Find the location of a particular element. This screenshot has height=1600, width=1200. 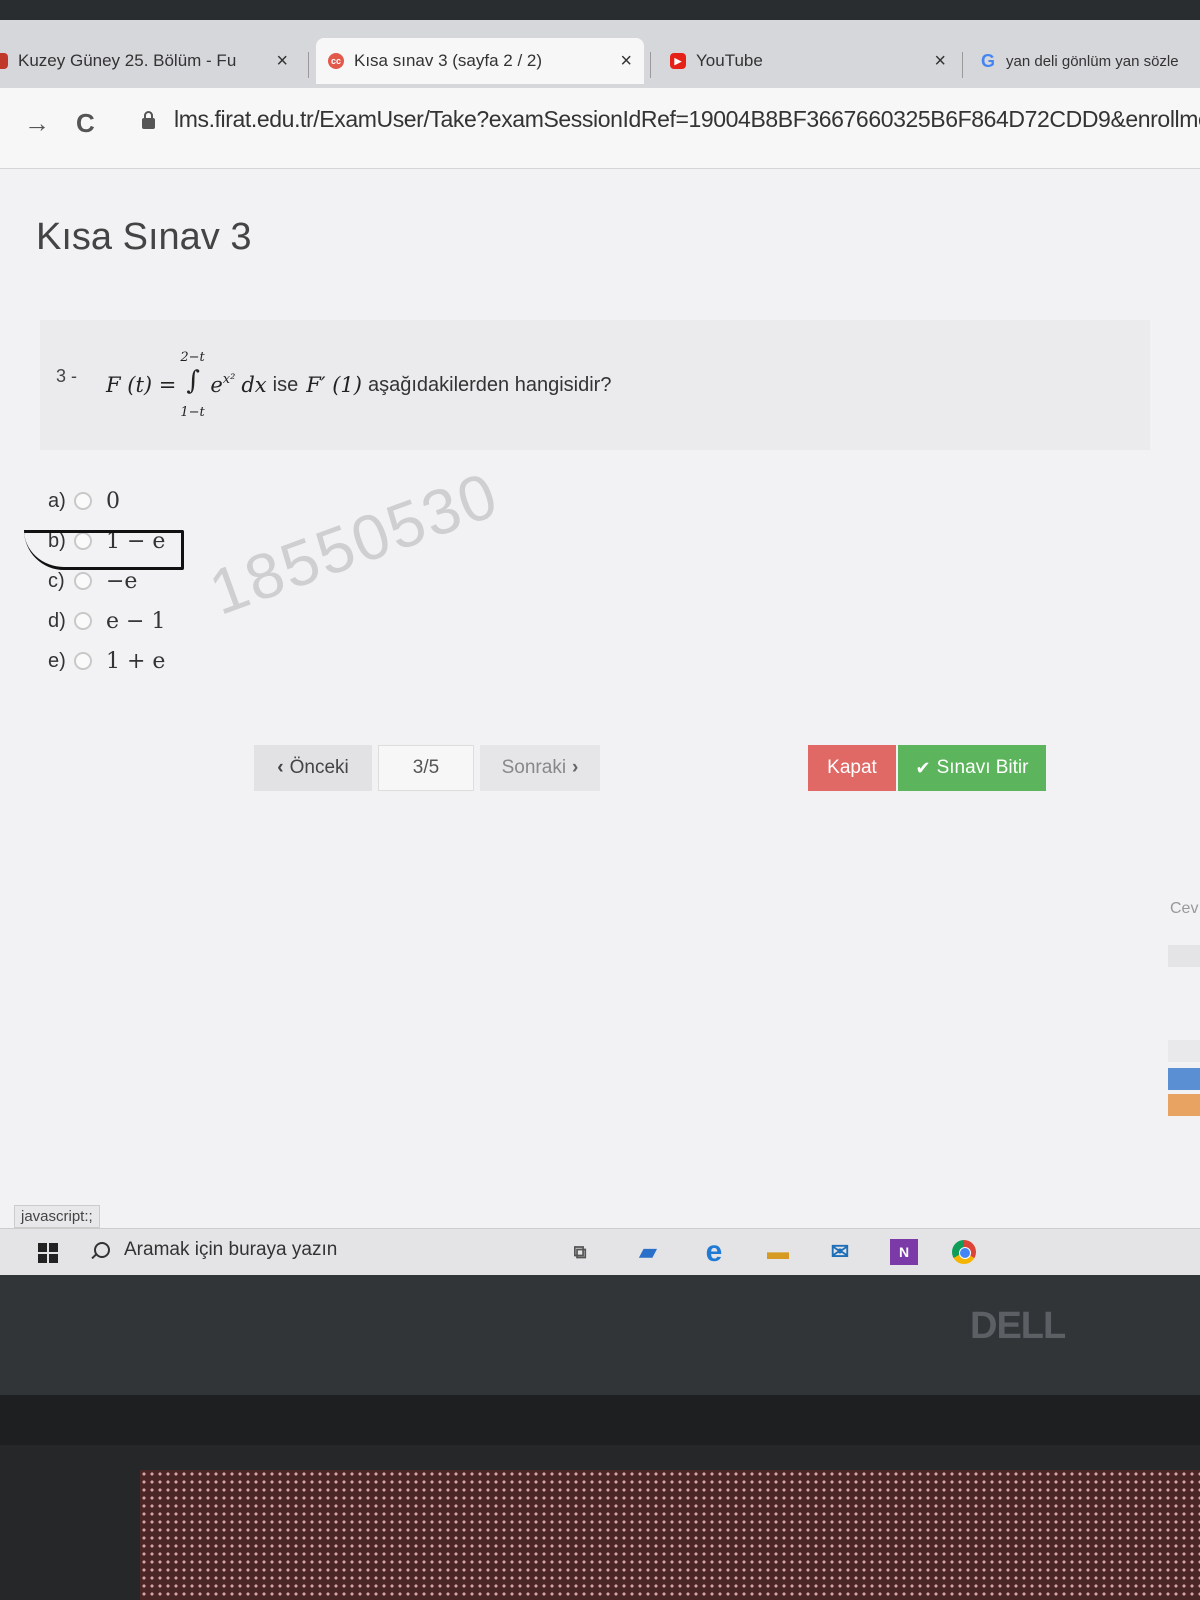

lower-limit: 1−t is located at coordinates (192, 412).